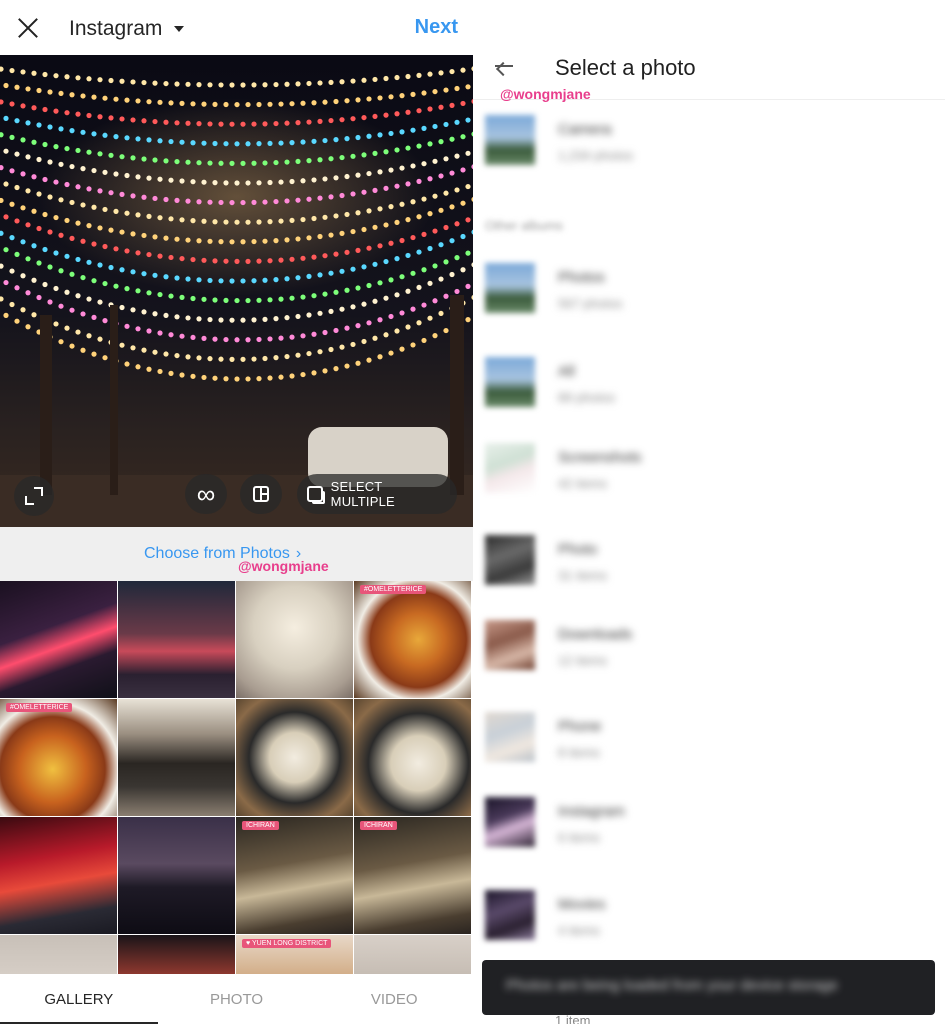  Describe the element at coordinates (579, 752) in the screenshot. I see `album-count: 8 items` at that location.